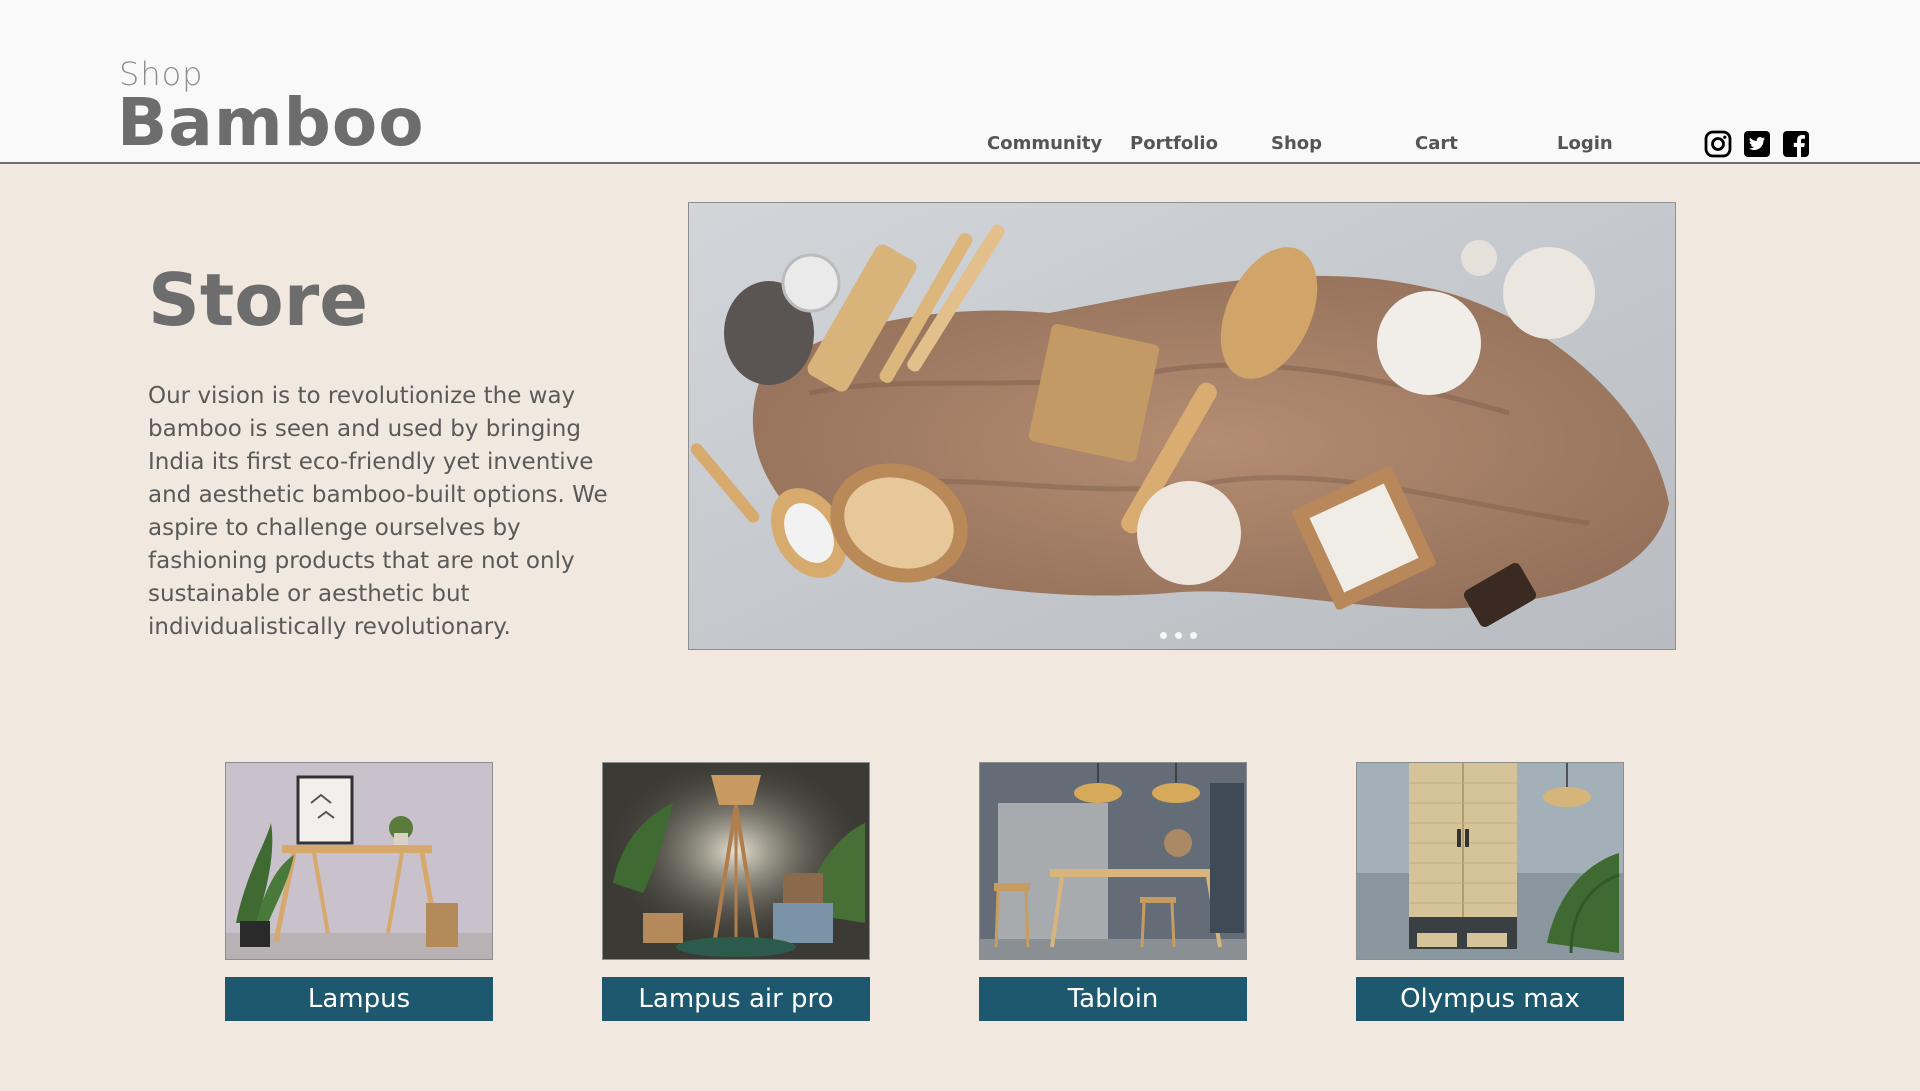 This screenshot has height=1091, width=1920. What do you see at coordinates (258, 300) in the screenshot?
I see `page-title: Store` at bounding box center [258, 300].